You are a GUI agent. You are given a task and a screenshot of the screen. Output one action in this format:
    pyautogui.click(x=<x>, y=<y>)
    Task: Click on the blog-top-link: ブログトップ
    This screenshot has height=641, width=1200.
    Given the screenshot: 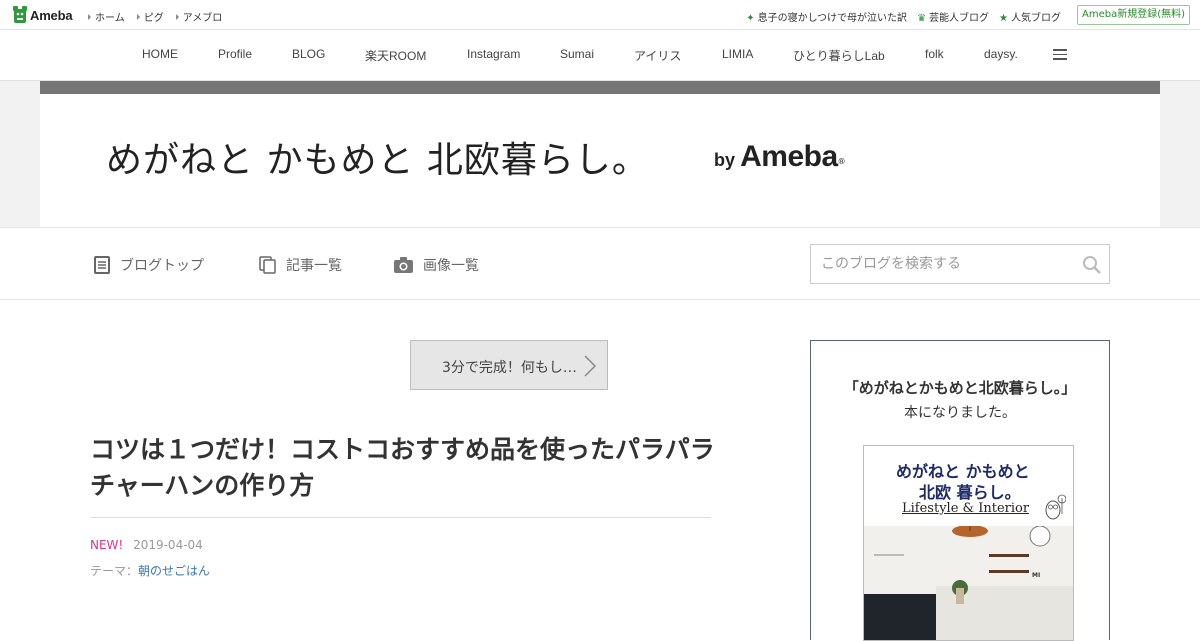 What is the action you would take?
    pyautogui.click(x=149, y=265)
    